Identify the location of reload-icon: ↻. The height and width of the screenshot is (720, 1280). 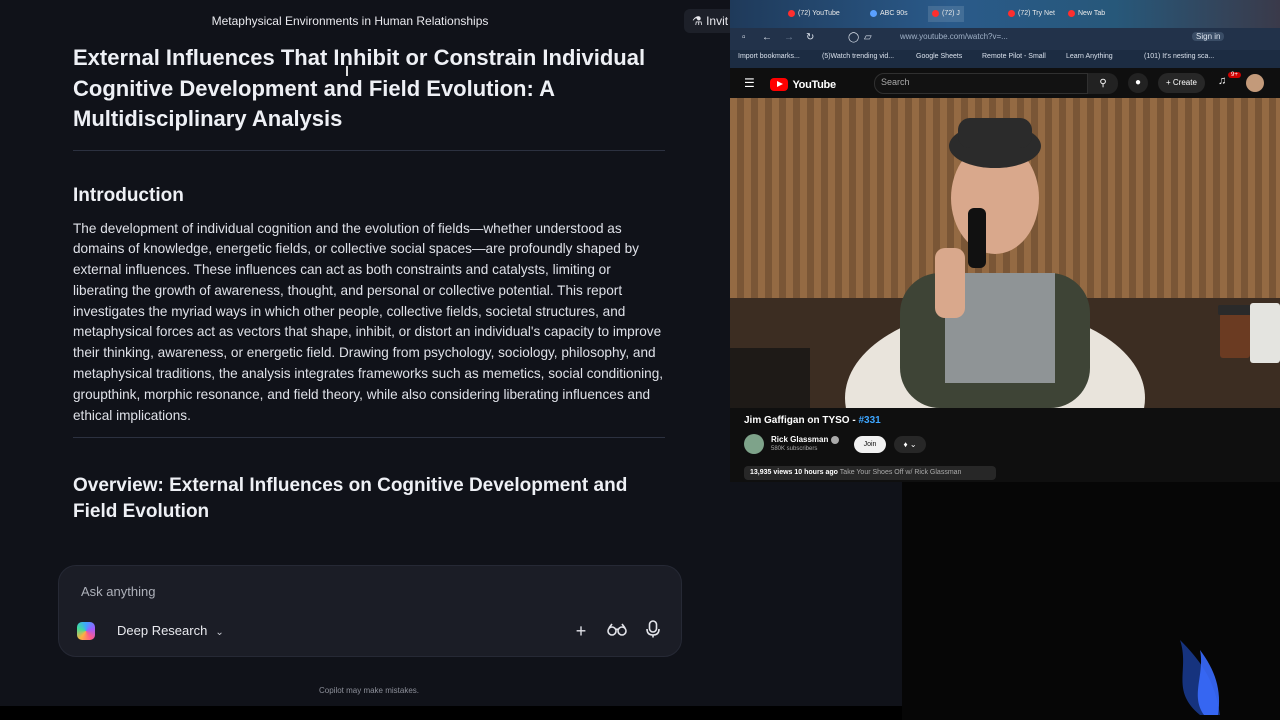
(810, 37).